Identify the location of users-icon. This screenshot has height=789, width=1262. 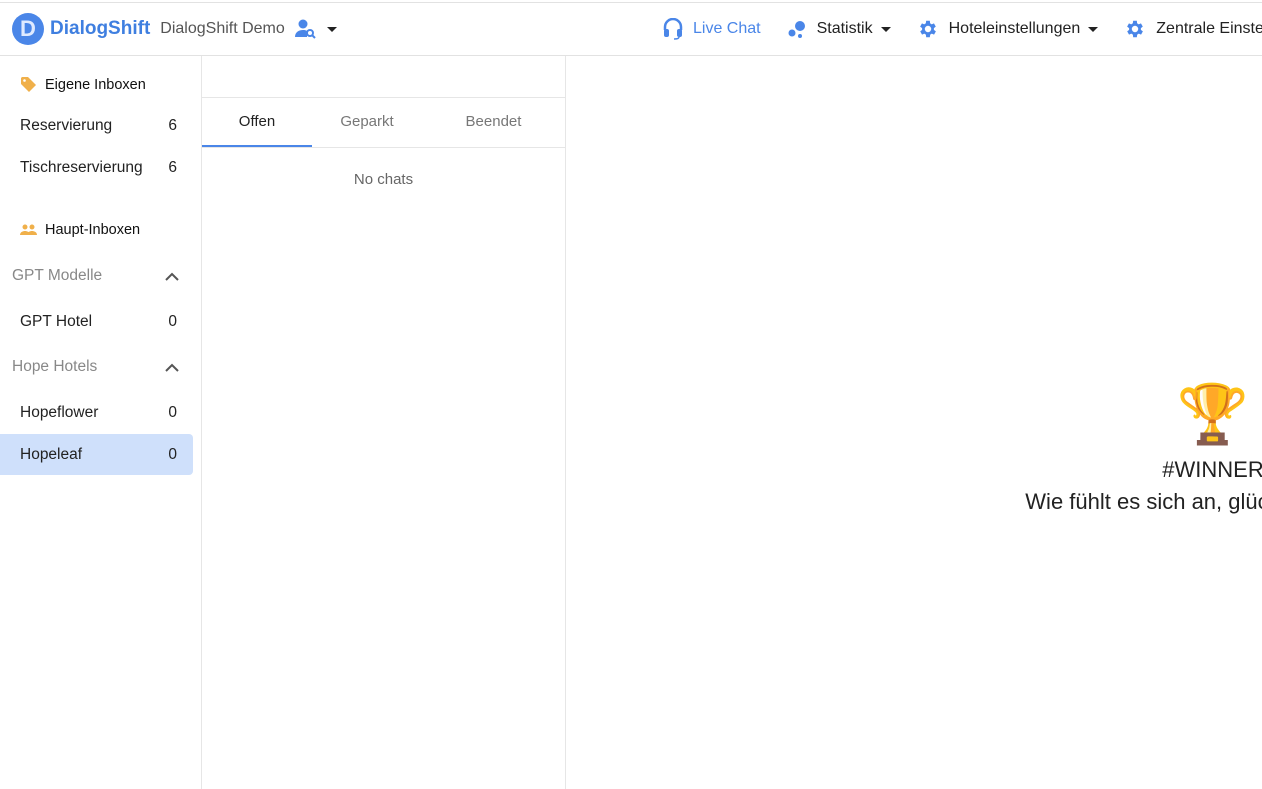
(28, 229).